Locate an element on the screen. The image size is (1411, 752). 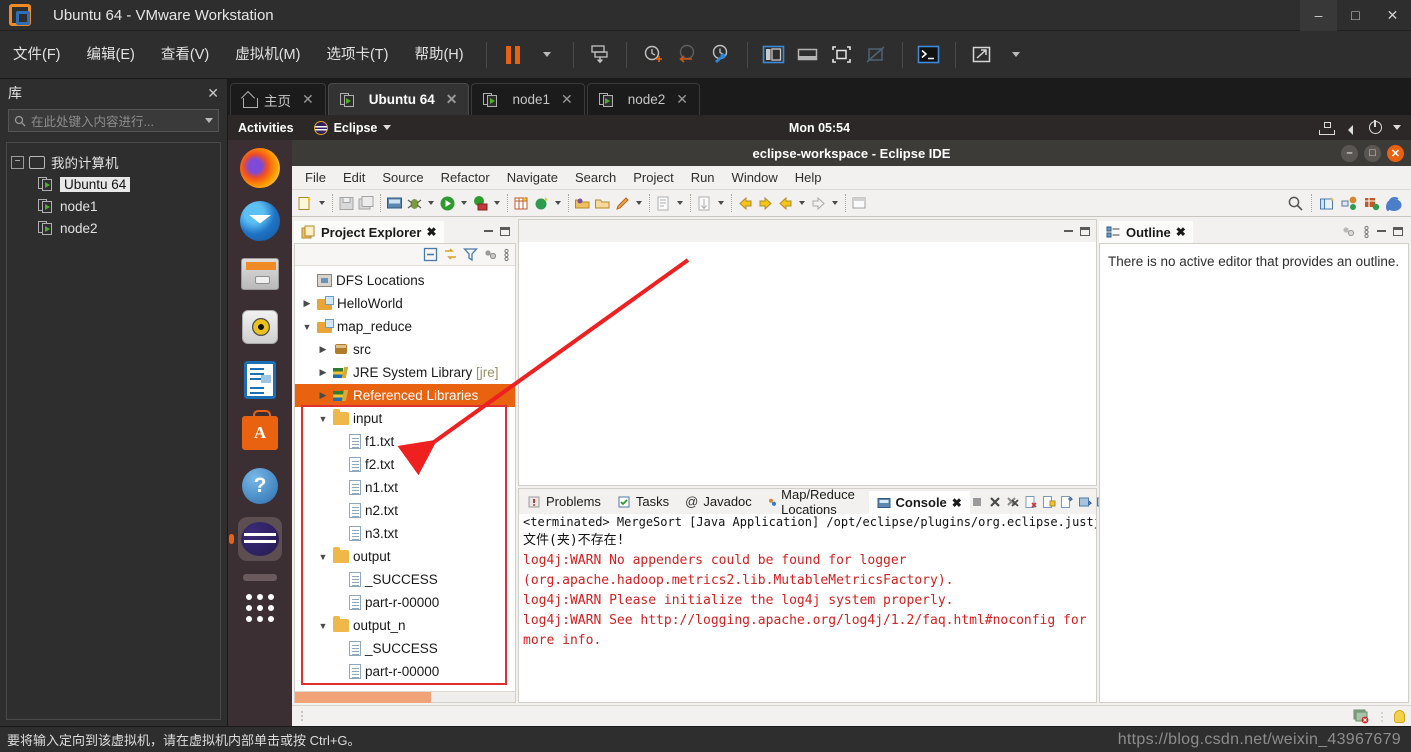
back-history-icon is located at coordinates (785, 203).